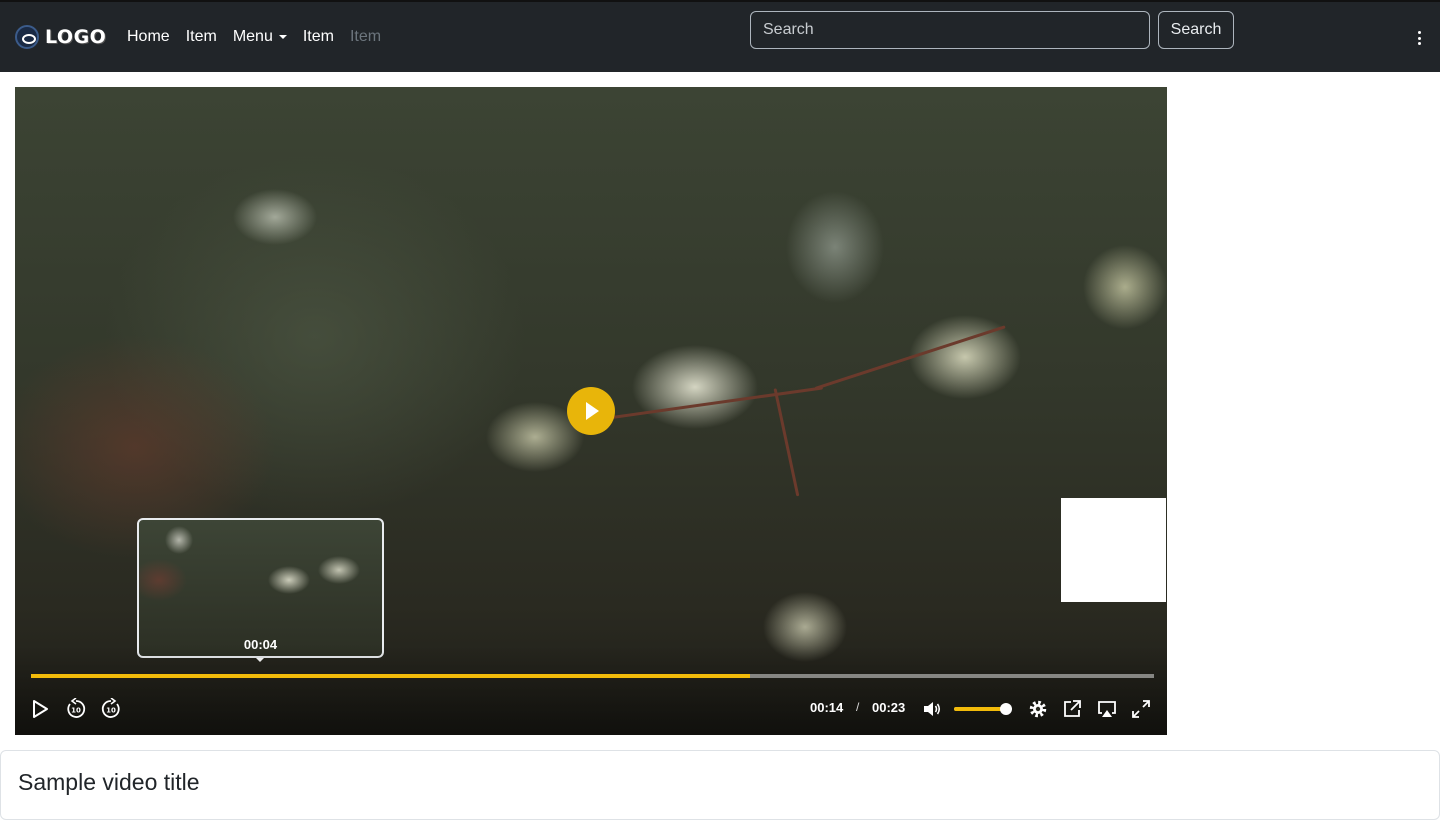  Describe the element at coordinates (720, 36) in the screenshot. I see `top-navbar: LOGO Home Item Menu Item Item Search` at that location.